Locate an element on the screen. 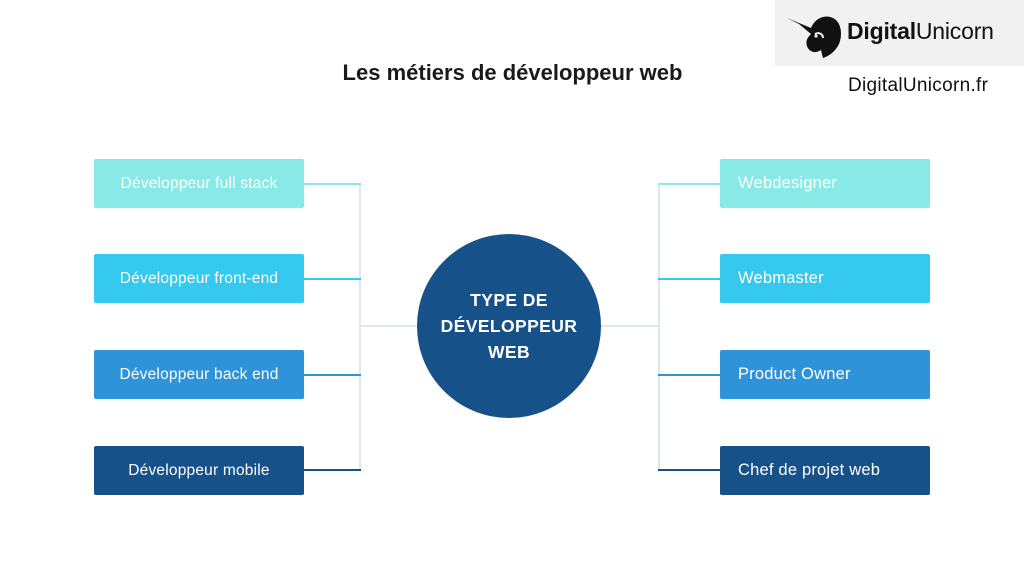  node-webdesigner: Webdesigner is located at coordinates (825, 183).